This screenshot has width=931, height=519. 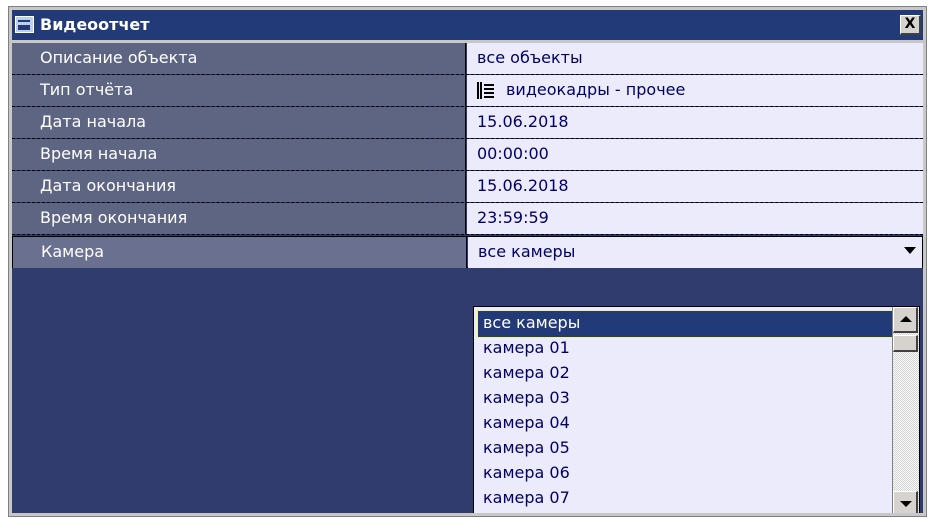 I want to click on property-row-report-type: Тип отчёта видеокадры - прочее, so click(x=467, y=91).